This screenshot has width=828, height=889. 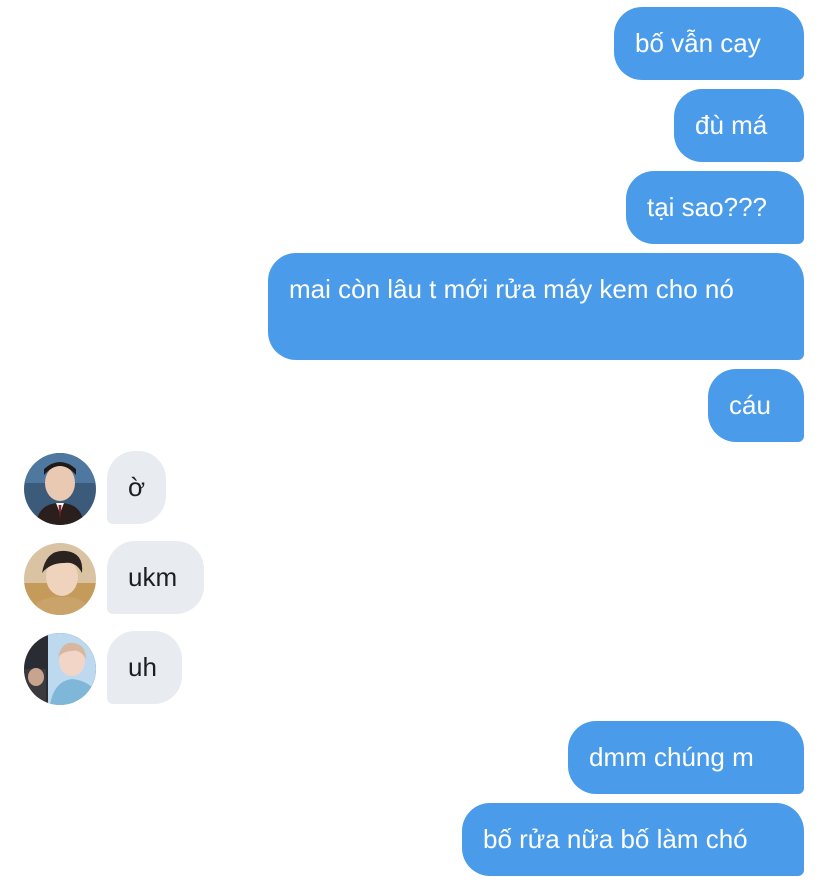 I want to click on sent-message-bubble: đù má, so click(x=739, y=125).